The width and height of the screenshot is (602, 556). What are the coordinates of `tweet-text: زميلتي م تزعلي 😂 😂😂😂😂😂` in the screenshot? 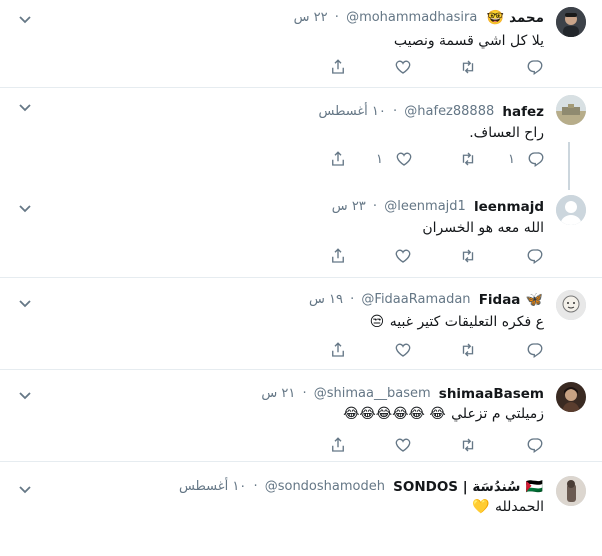 It's located at (443, 414).